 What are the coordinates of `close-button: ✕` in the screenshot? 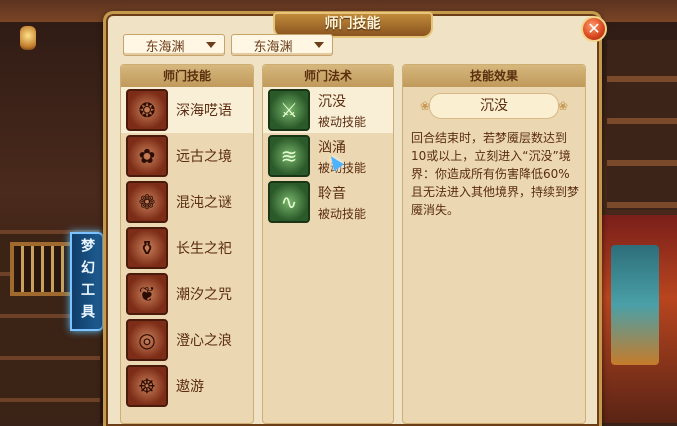 It's located at (594, 29).